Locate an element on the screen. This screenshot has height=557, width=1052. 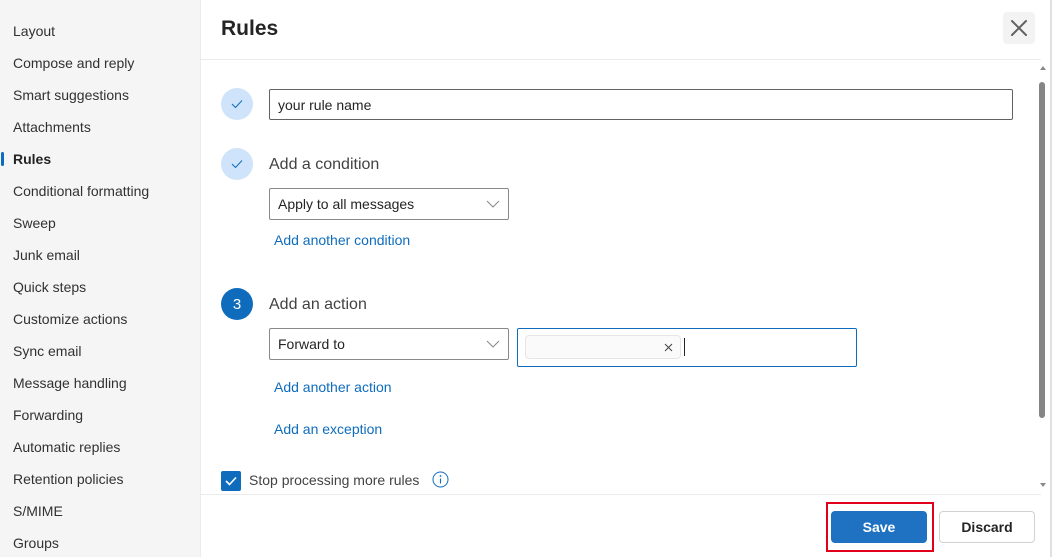
sidebar-item-sync-email: Sync email is located at coordinates (47, 351).